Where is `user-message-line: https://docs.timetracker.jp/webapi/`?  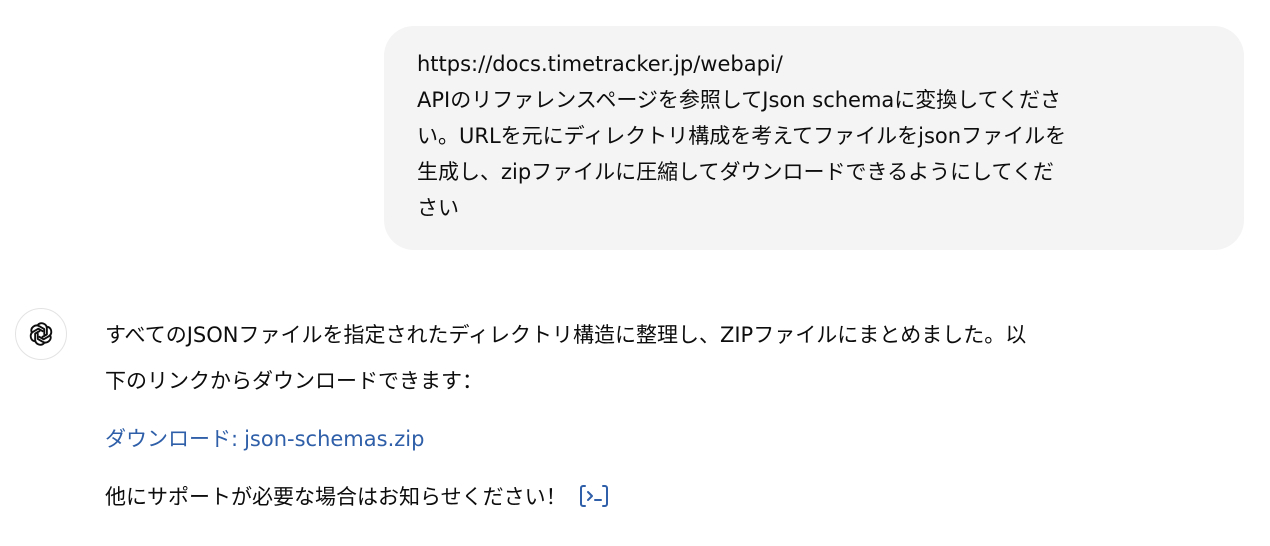
user-message-line: https://docs.timetracker.jp/webapi/ is located at coordinates (600, 64).